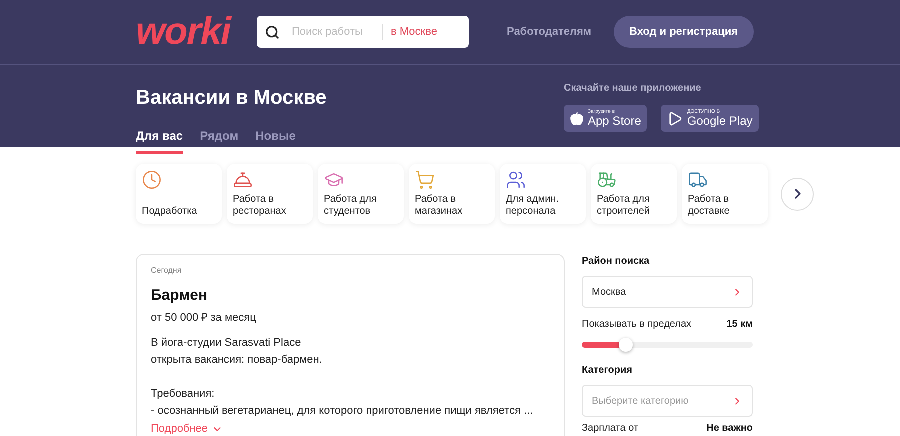 This screenshot has height=436, width=900. Describe the element at coordinates (276, 140) in the screenshot. I see `tab: Новые` at that location.